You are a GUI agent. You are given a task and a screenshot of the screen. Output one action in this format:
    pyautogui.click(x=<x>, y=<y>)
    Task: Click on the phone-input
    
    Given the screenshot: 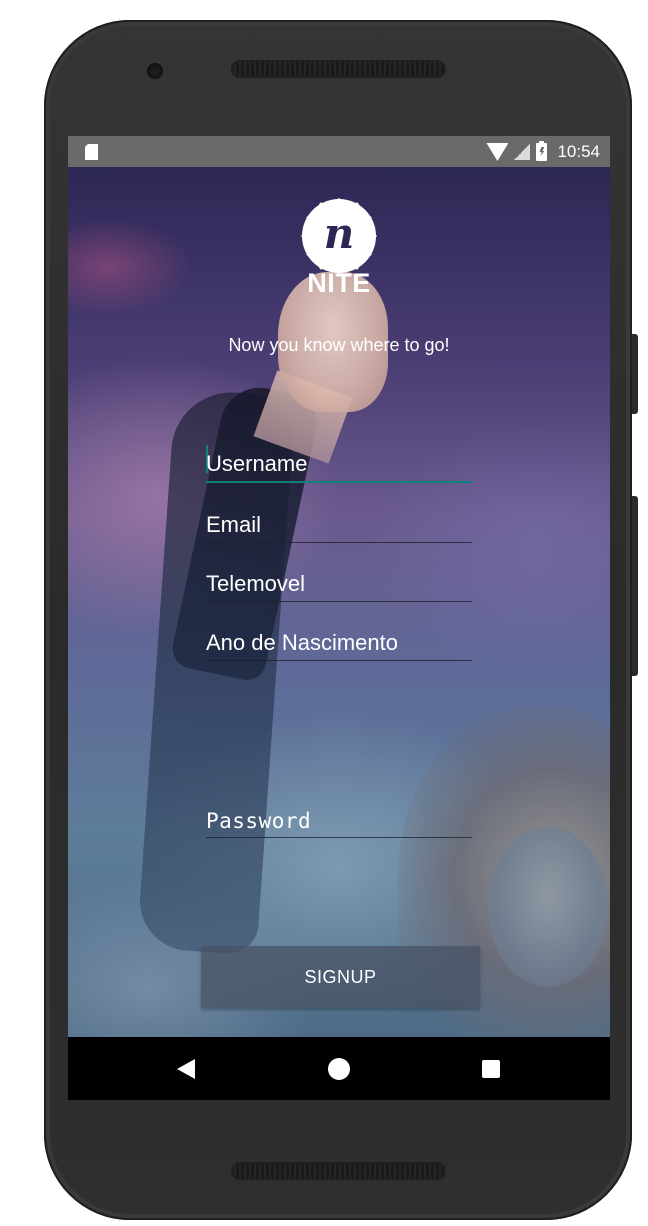 What is the action you would take?
    pyautogui.click(x=339, y=584)
    